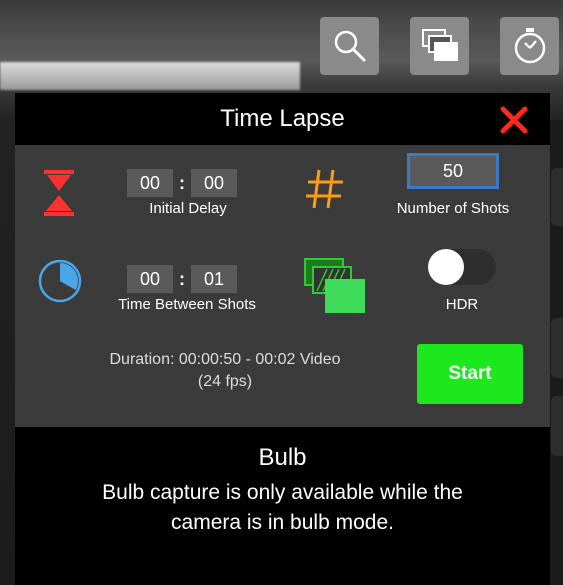 Image resolution: width=563 pixels, height=585 pixels. Describe the element at coordinates (446, 267) in the screenshot. I see `hdr-toggle-knob` at that location.